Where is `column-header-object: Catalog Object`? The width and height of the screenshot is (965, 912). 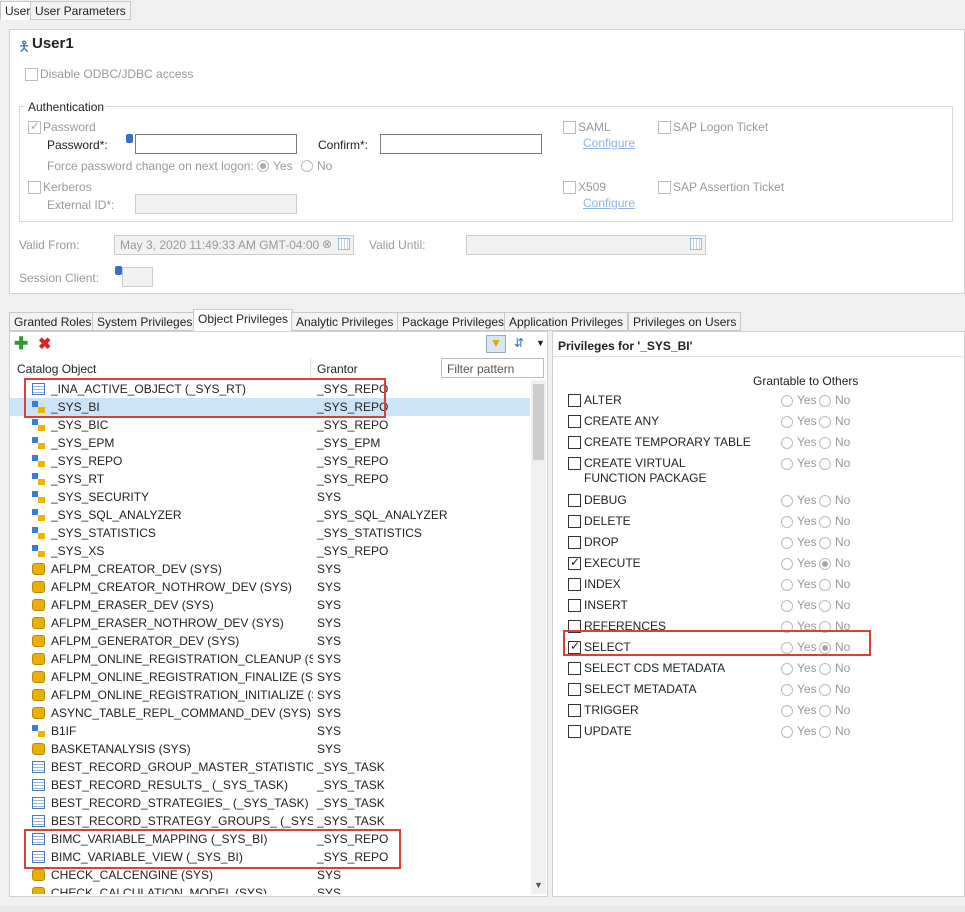 column-header-object: Catalog Object is located at coordinates (56, 369).